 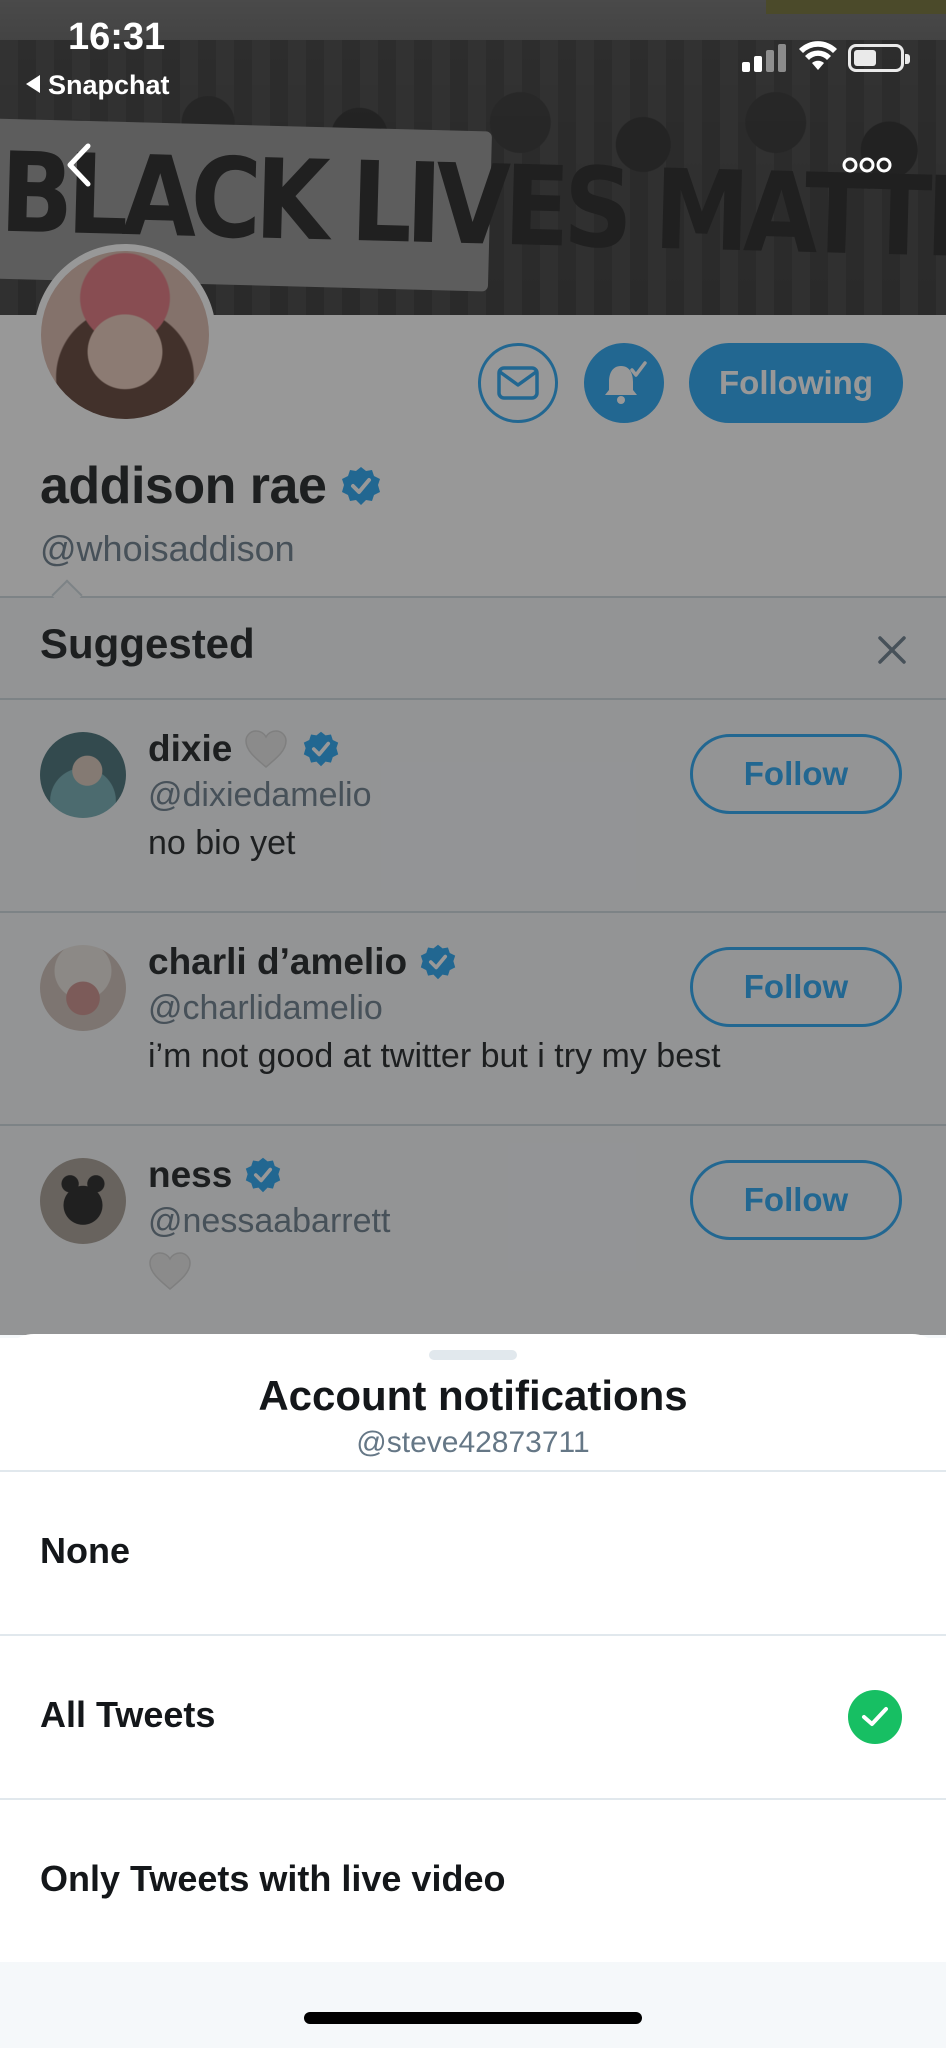 What do you see at coordinates (473, 2018) in the screenshot?
I see `home-indicator` at bounding box center [473, 2018].